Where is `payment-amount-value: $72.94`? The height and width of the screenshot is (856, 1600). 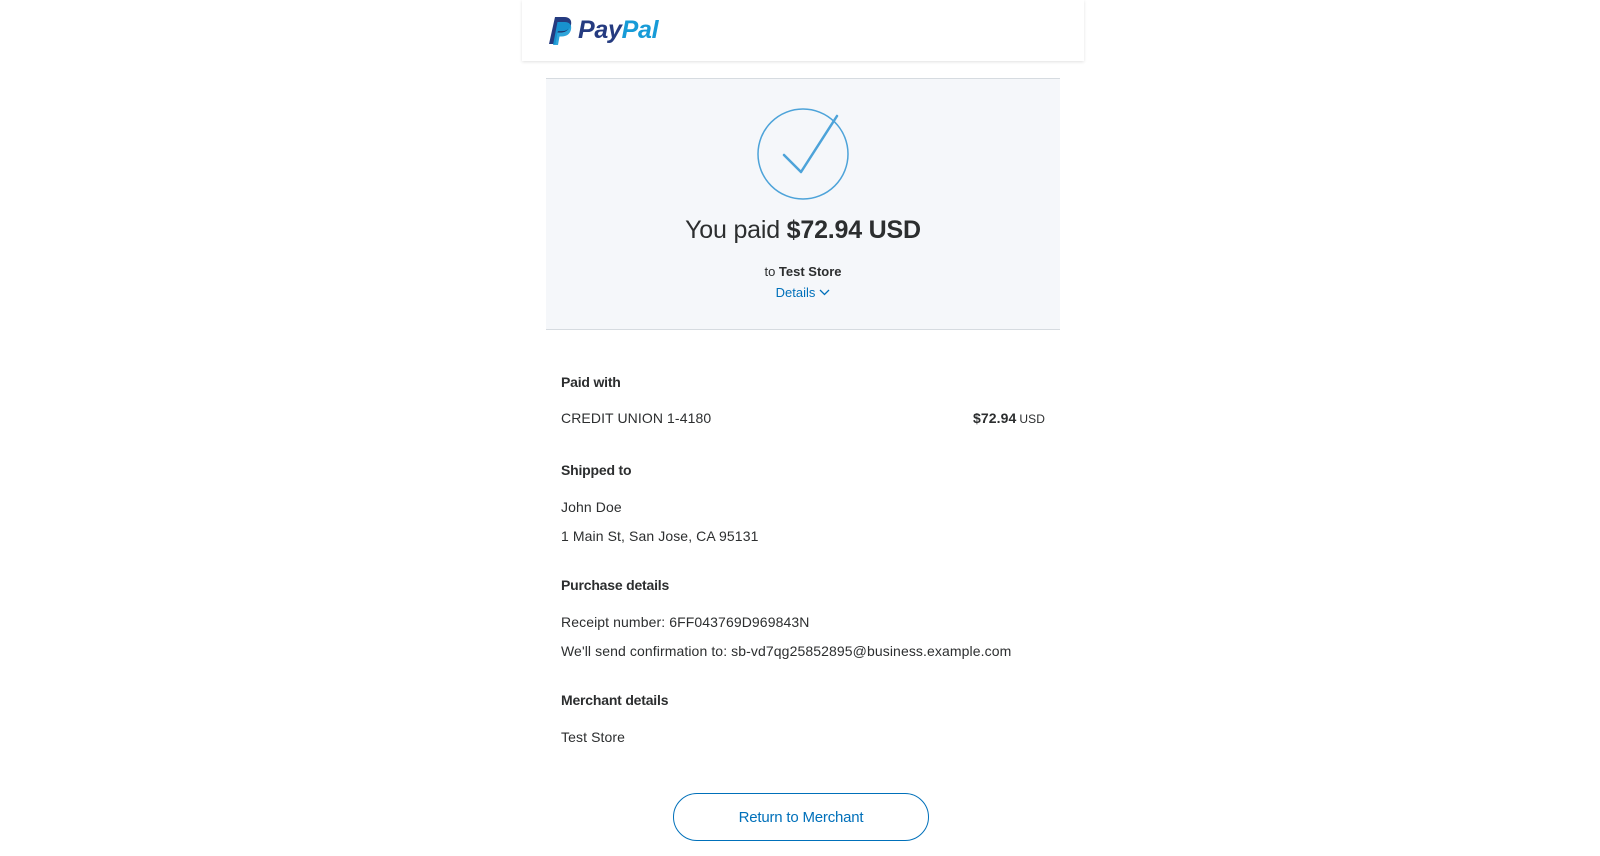 payment-amount-value: $72.94 is located at coordinates (994, 418).